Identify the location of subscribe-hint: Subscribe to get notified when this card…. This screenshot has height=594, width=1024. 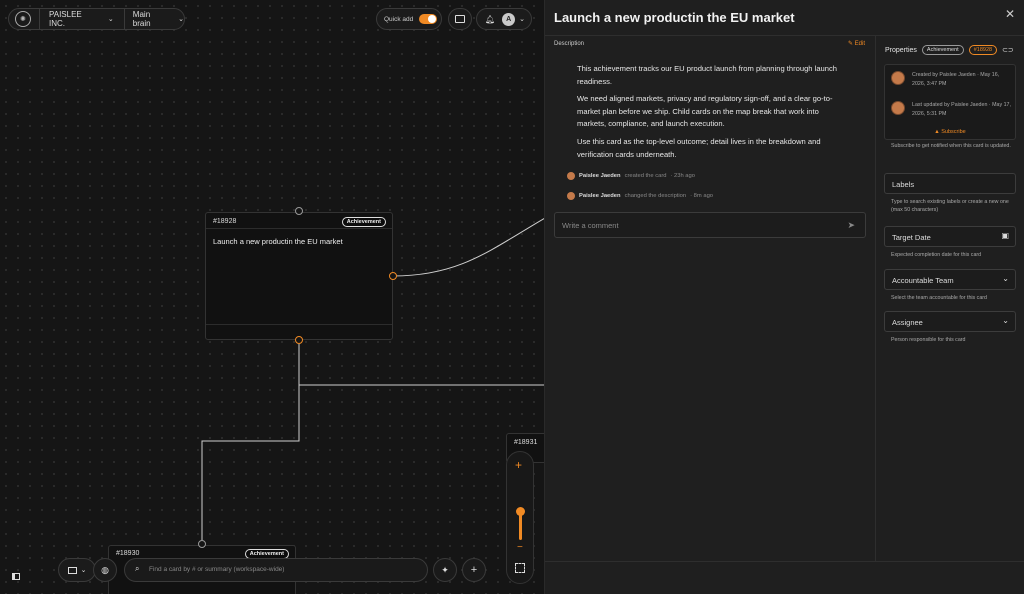
(951, 146).